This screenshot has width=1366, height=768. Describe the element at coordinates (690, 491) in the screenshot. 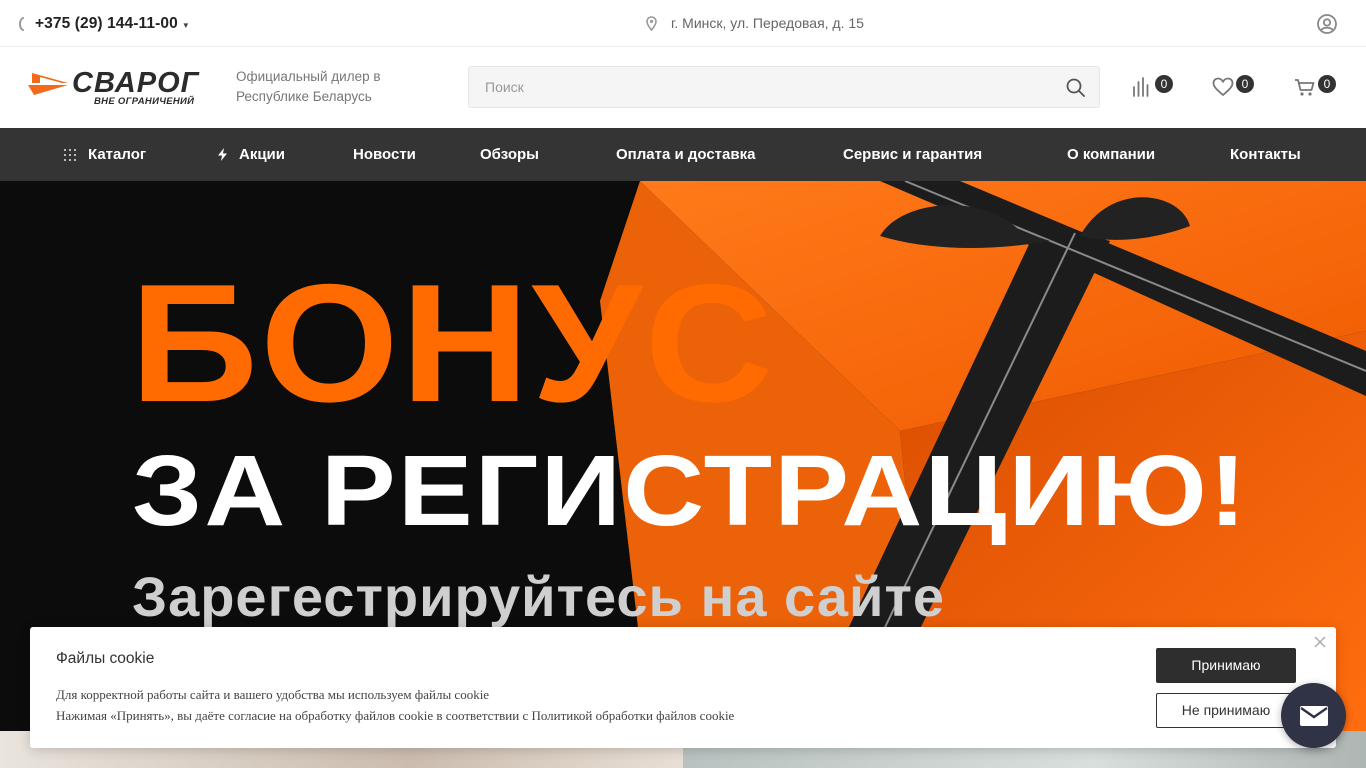

I see `banner-subheadline: ЗА РЕГИСТРАЦИЮ!` at that location.